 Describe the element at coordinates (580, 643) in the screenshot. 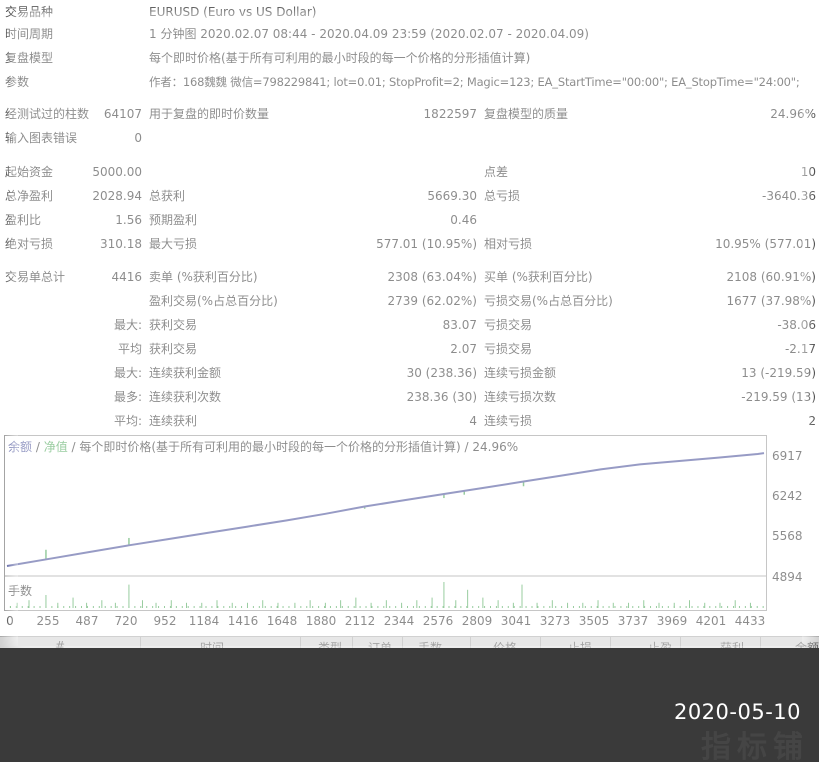

I see `column-header: 止损` at that location.